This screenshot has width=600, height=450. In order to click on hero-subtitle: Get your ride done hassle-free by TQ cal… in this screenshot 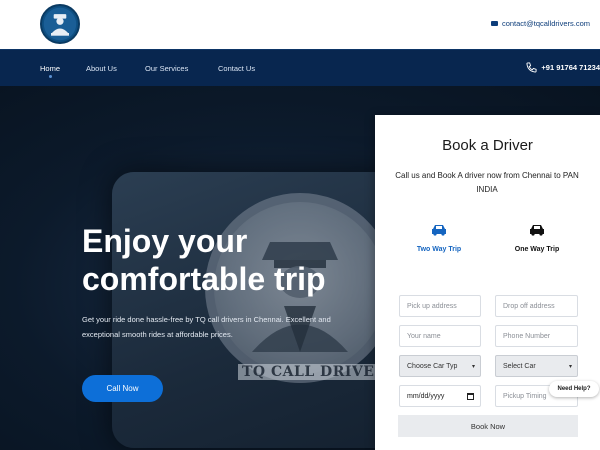, I will do `click(206, 327)`.